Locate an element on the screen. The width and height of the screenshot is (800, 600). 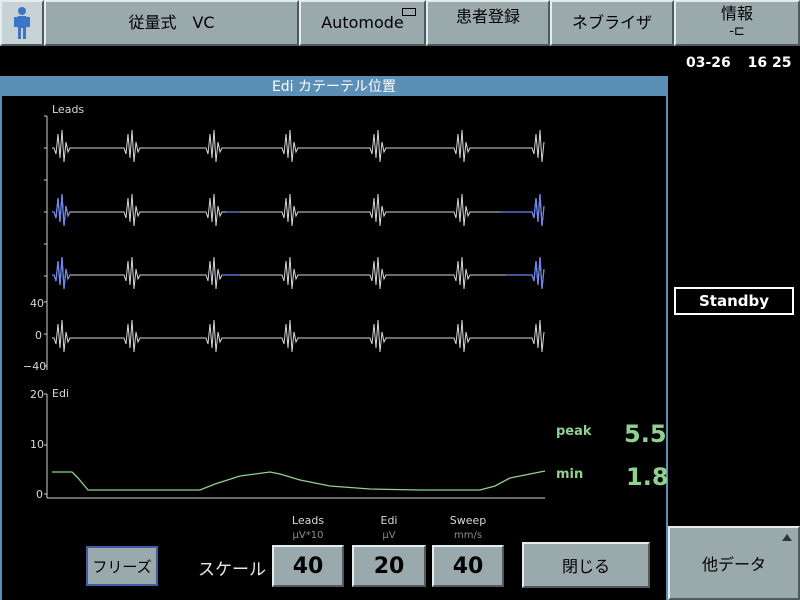
edi-trace is located at coordinates (299, 480).